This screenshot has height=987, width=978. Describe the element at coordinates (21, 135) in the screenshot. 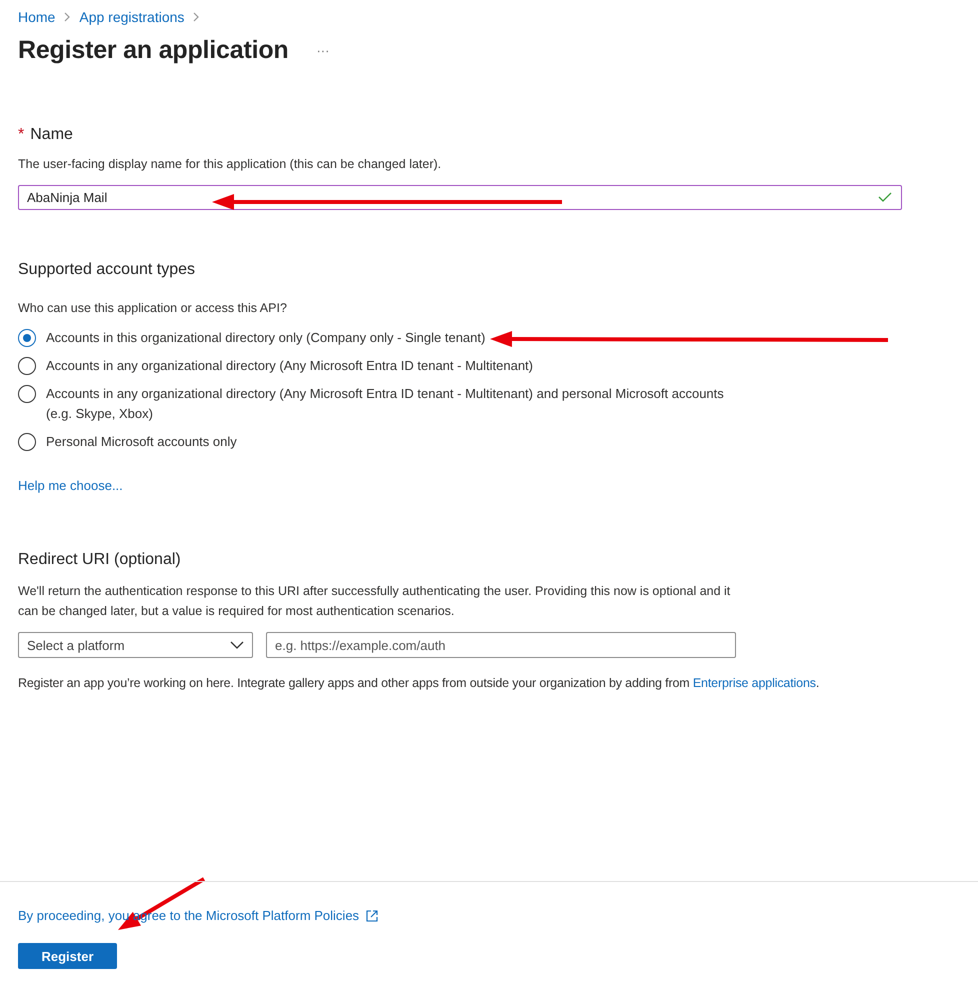

I see `required-asterisk: *` at that location.